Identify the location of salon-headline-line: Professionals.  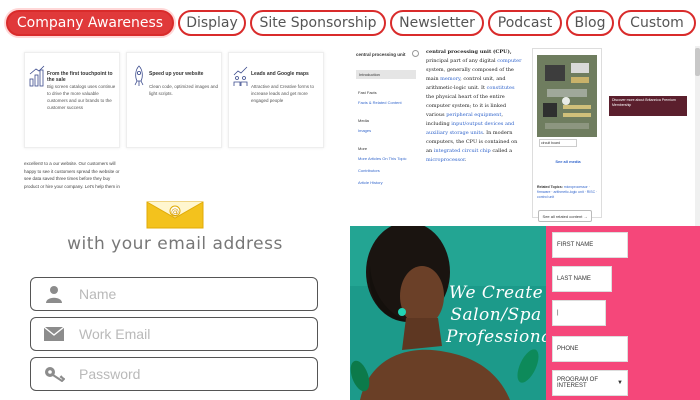
(507, 337).